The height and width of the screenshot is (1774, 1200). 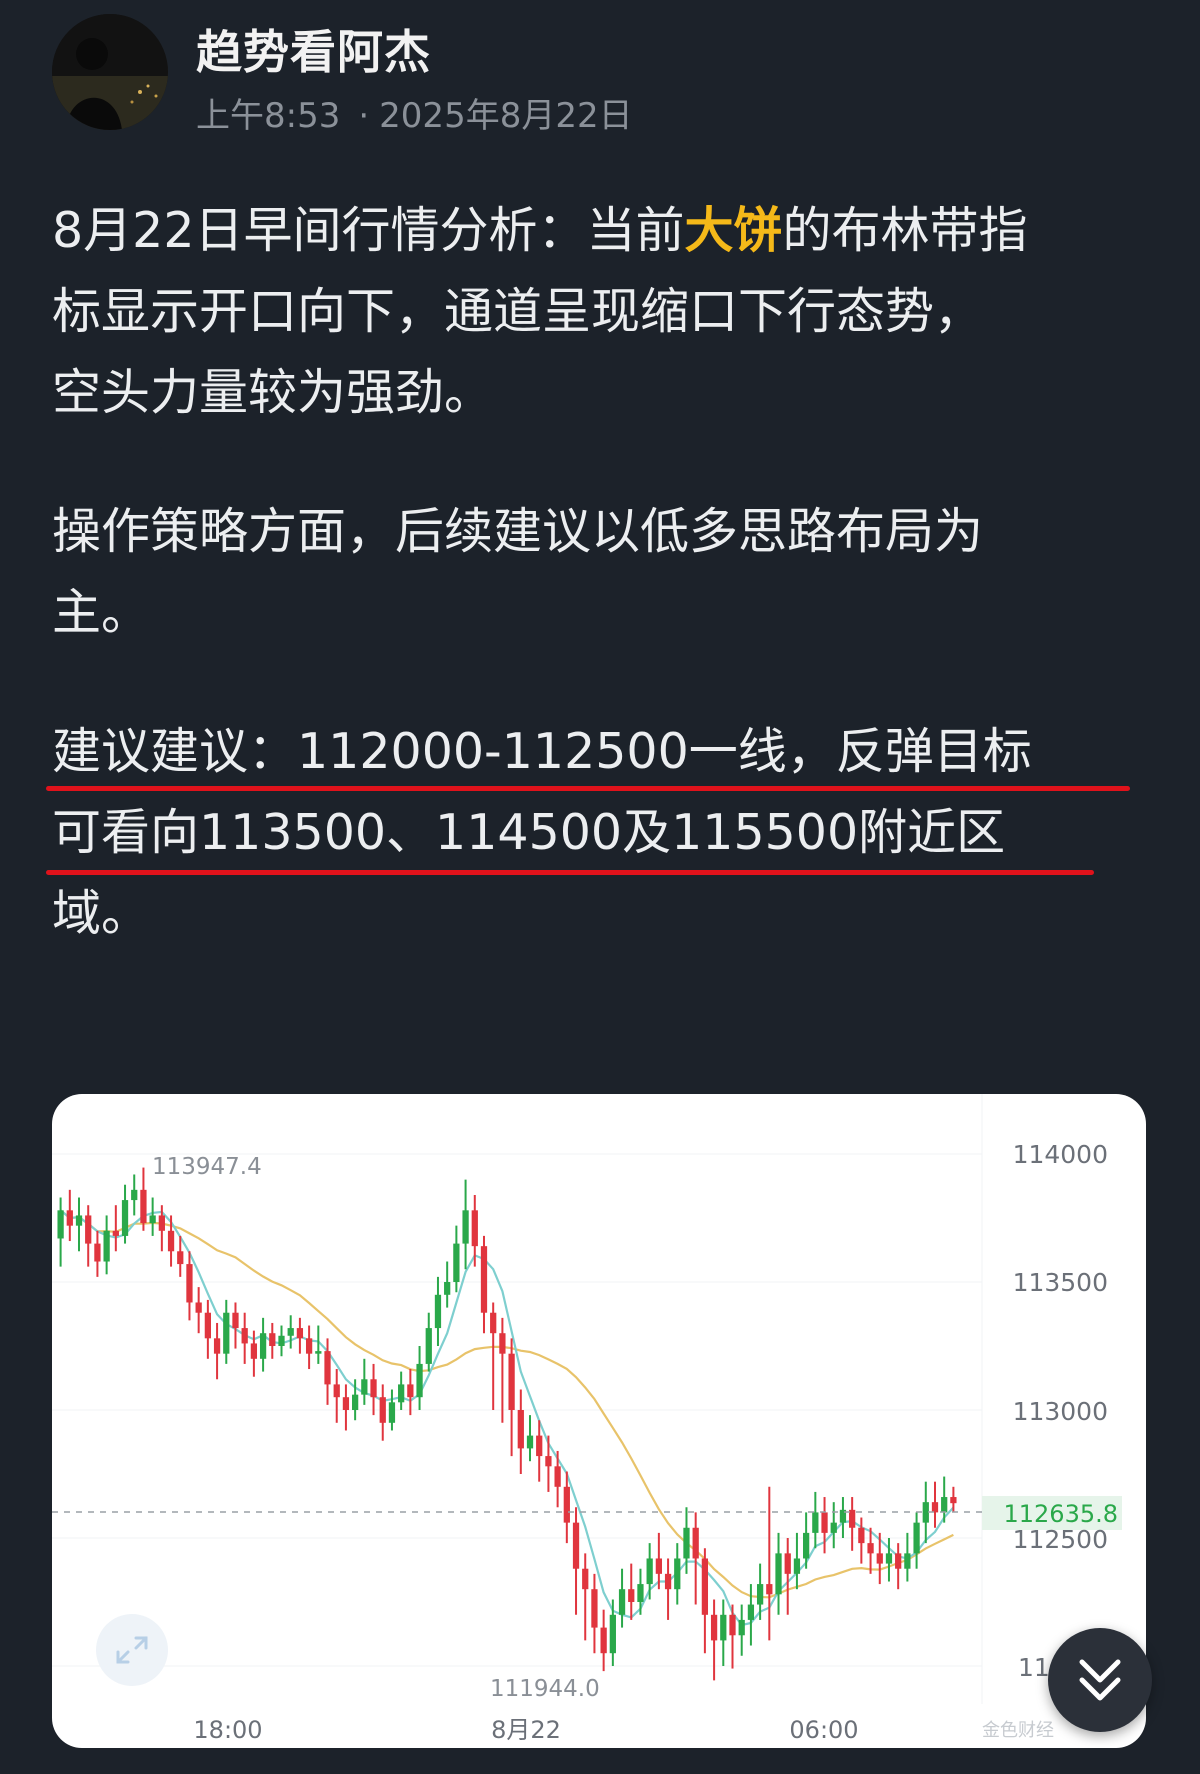 I want to click on x-tick-label: 8月22, so click(x=526, y=1730).